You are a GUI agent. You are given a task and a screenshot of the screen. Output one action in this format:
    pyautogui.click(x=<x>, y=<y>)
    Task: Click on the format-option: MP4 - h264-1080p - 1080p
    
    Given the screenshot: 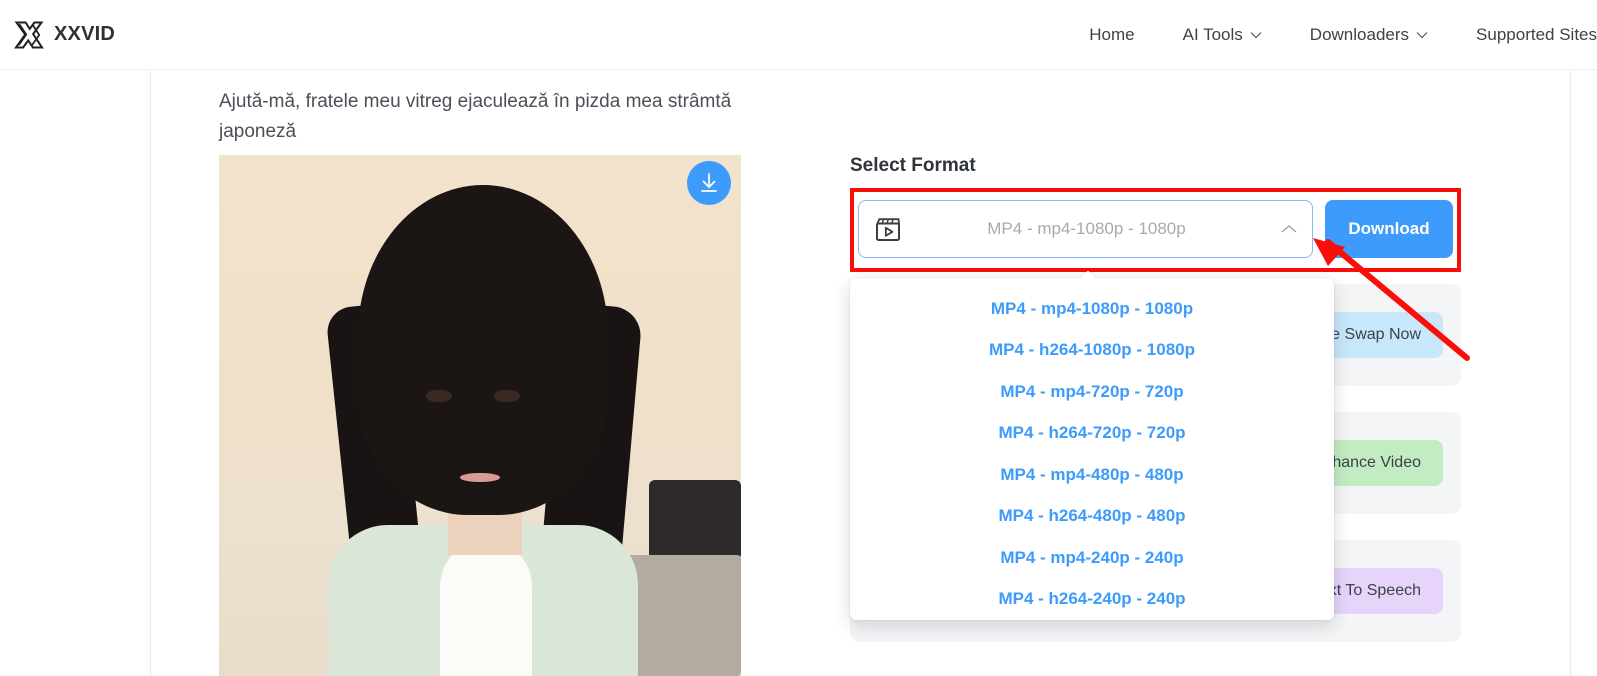 What is the action you would take?
    pyautogui.click(x=1092, y=351)
    